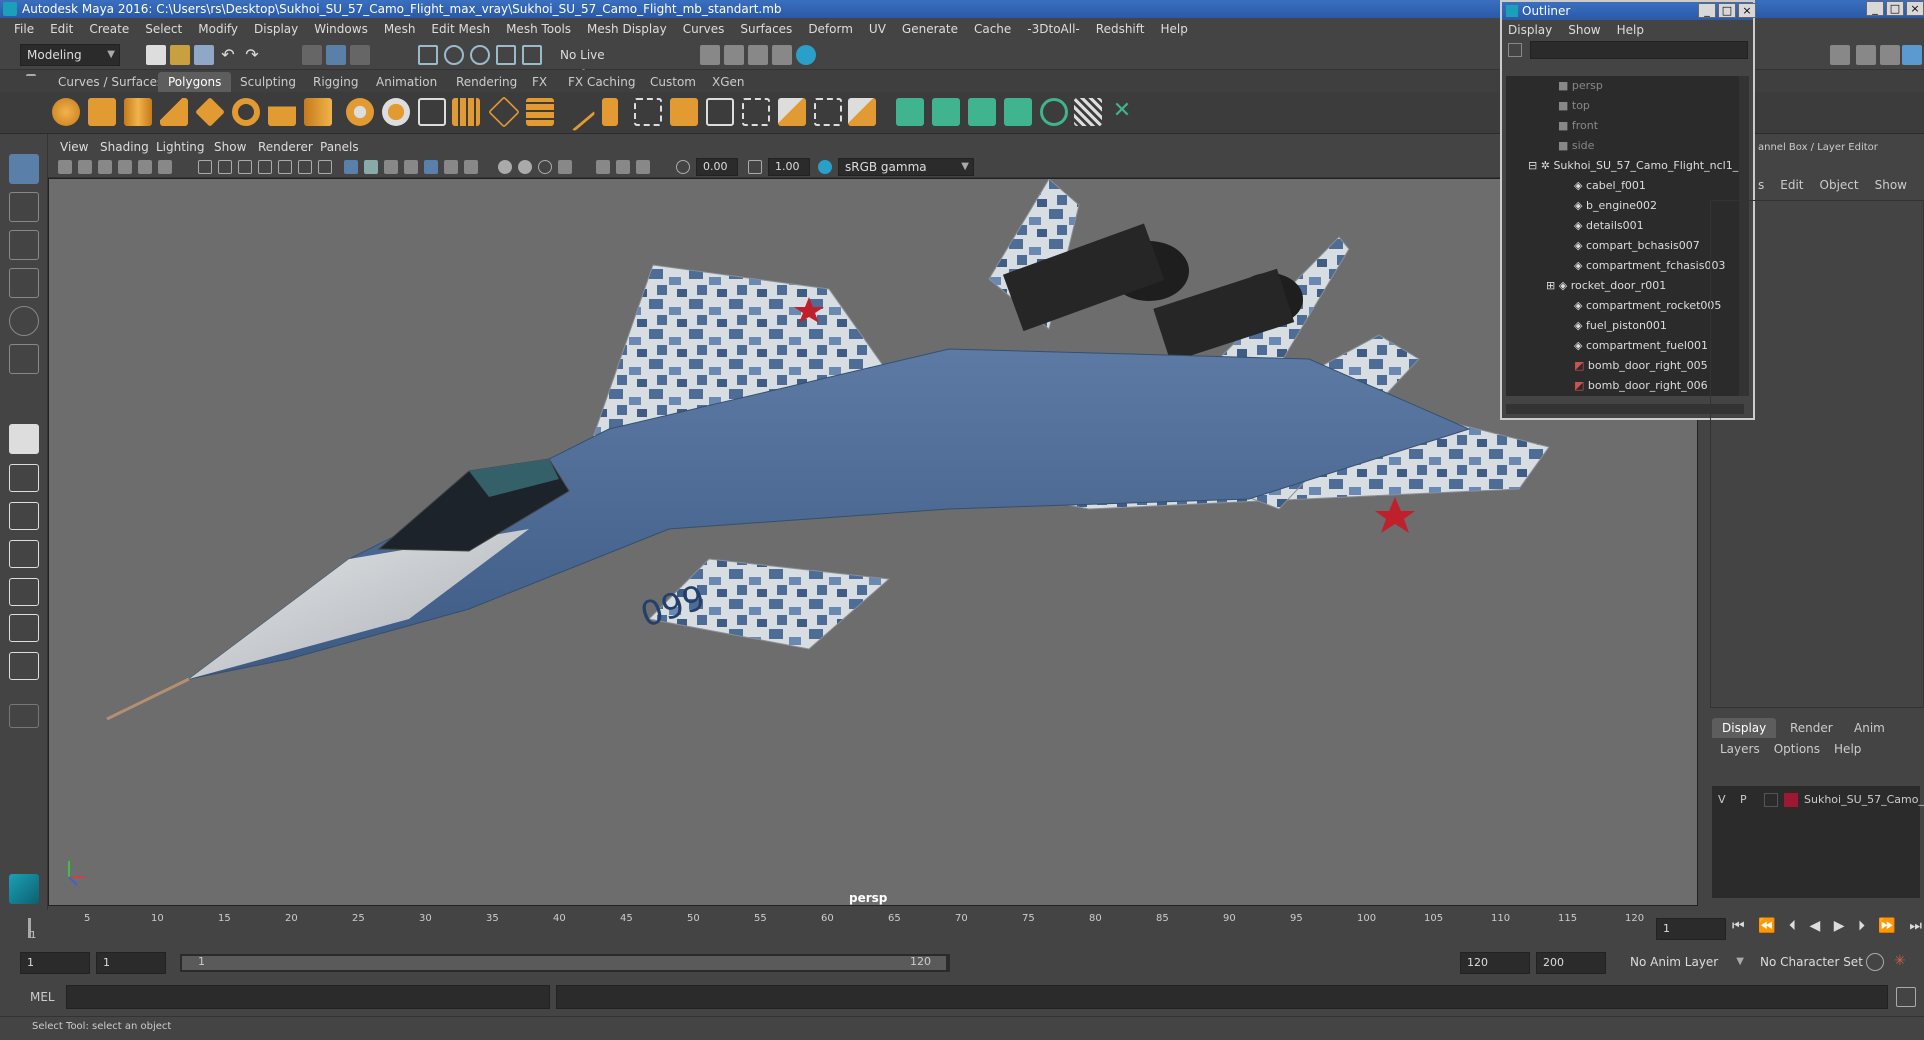  What do you see at coordinates (1814, 963) in the screenshot?
I see `character-set-selector: No Character Set` at bounding box center [1814, 963].